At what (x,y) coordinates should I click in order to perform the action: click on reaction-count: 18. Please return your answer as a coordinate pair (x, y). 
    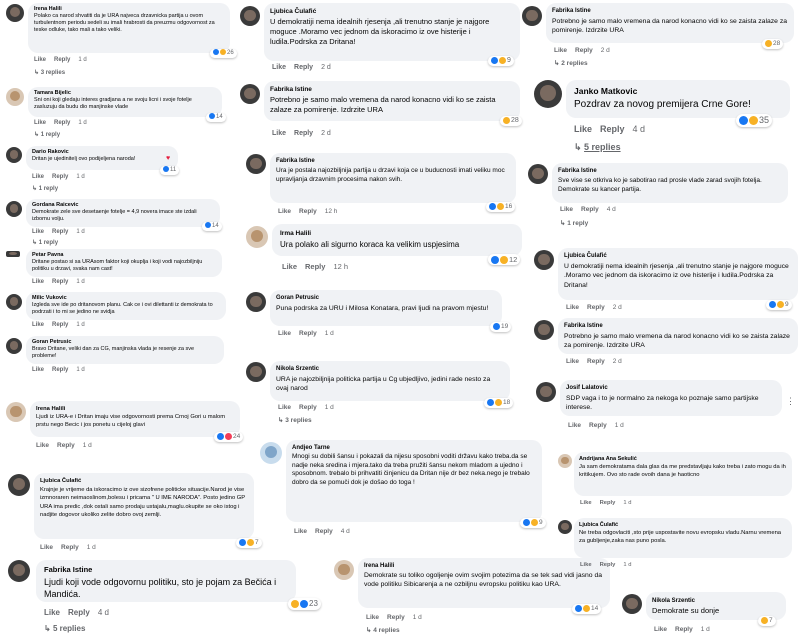
    Looking at the image, I should click on (499, 403).